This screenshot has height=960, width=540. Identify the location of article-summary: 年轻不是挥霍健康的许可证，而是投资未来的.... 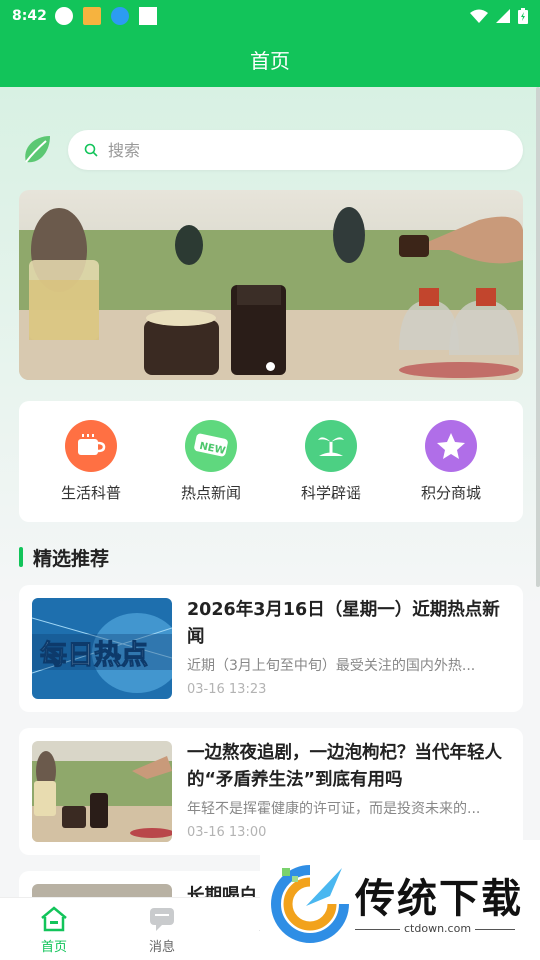
(334, 809).